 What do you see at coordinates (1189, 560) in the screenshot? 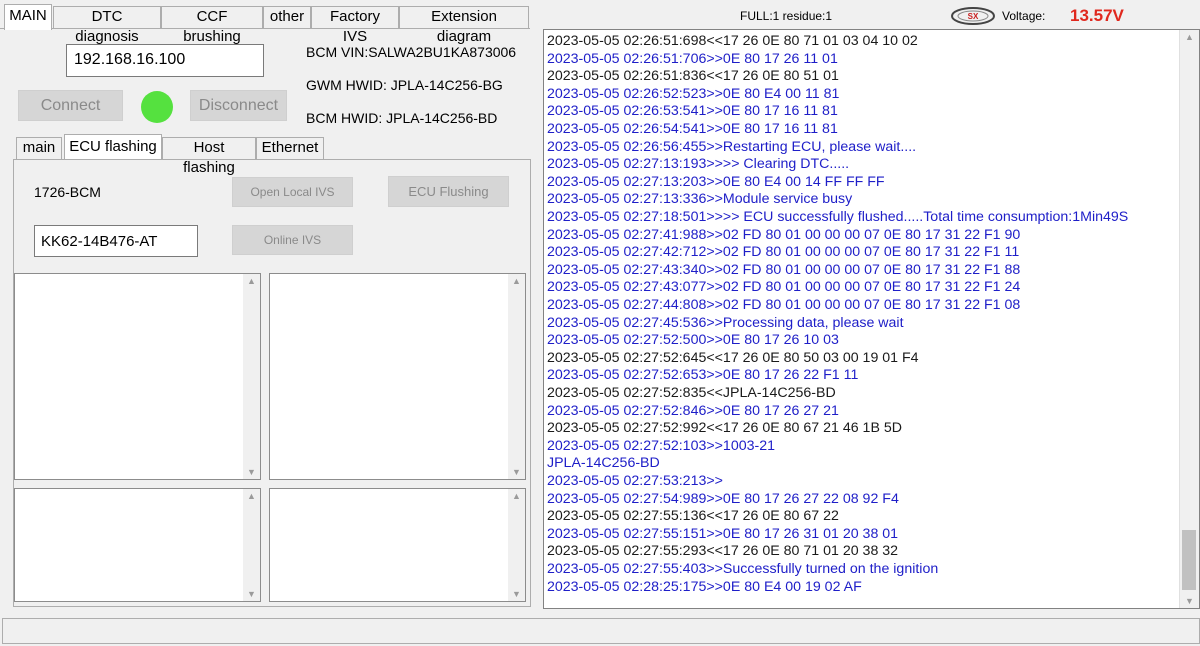
I see `scroll-thumb` at bounding box center [1189, 560].